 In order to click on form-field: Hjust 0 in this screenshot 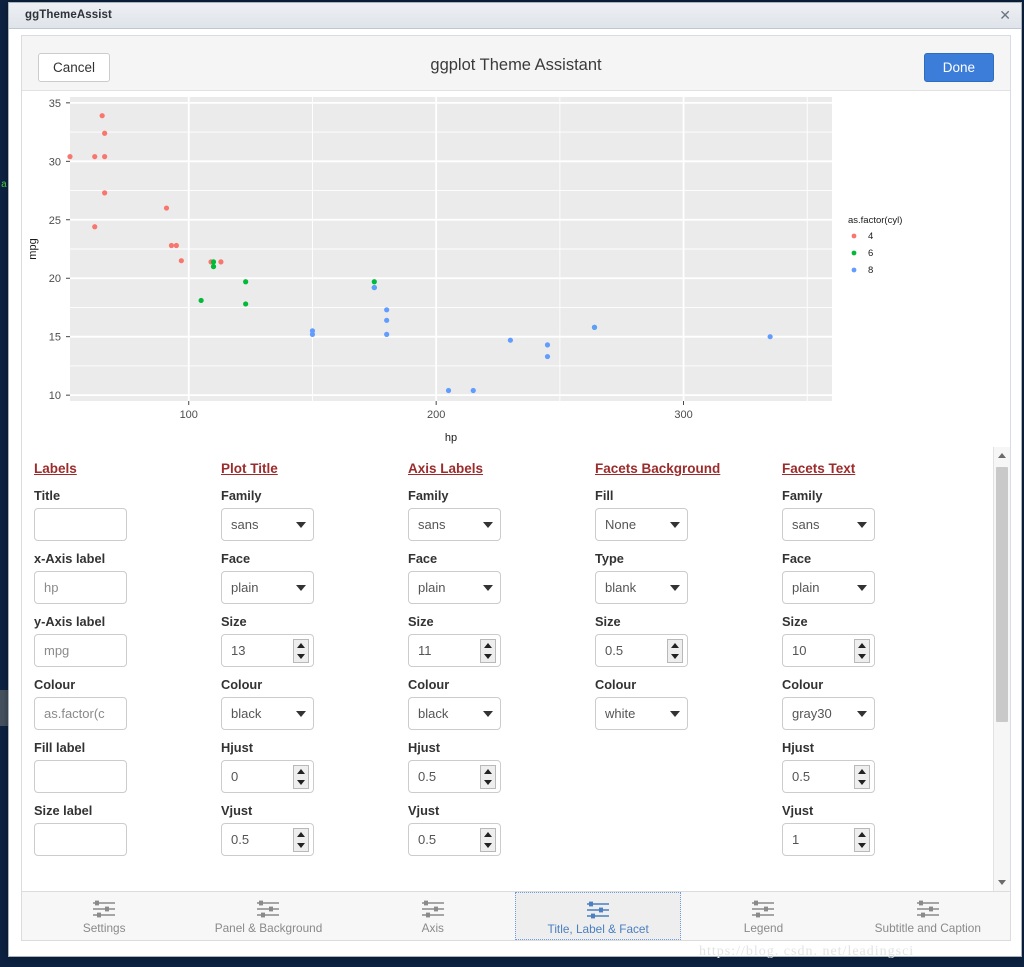, I will do `click(314, 766)`.